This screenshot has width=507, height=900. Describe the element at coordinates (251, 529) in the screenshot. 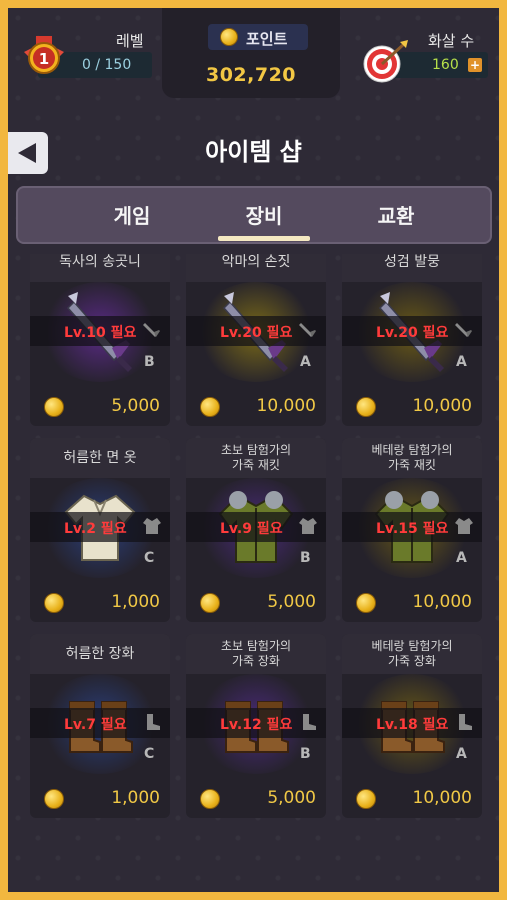

I see `level-requirement: Lv.9 필요` at that location.